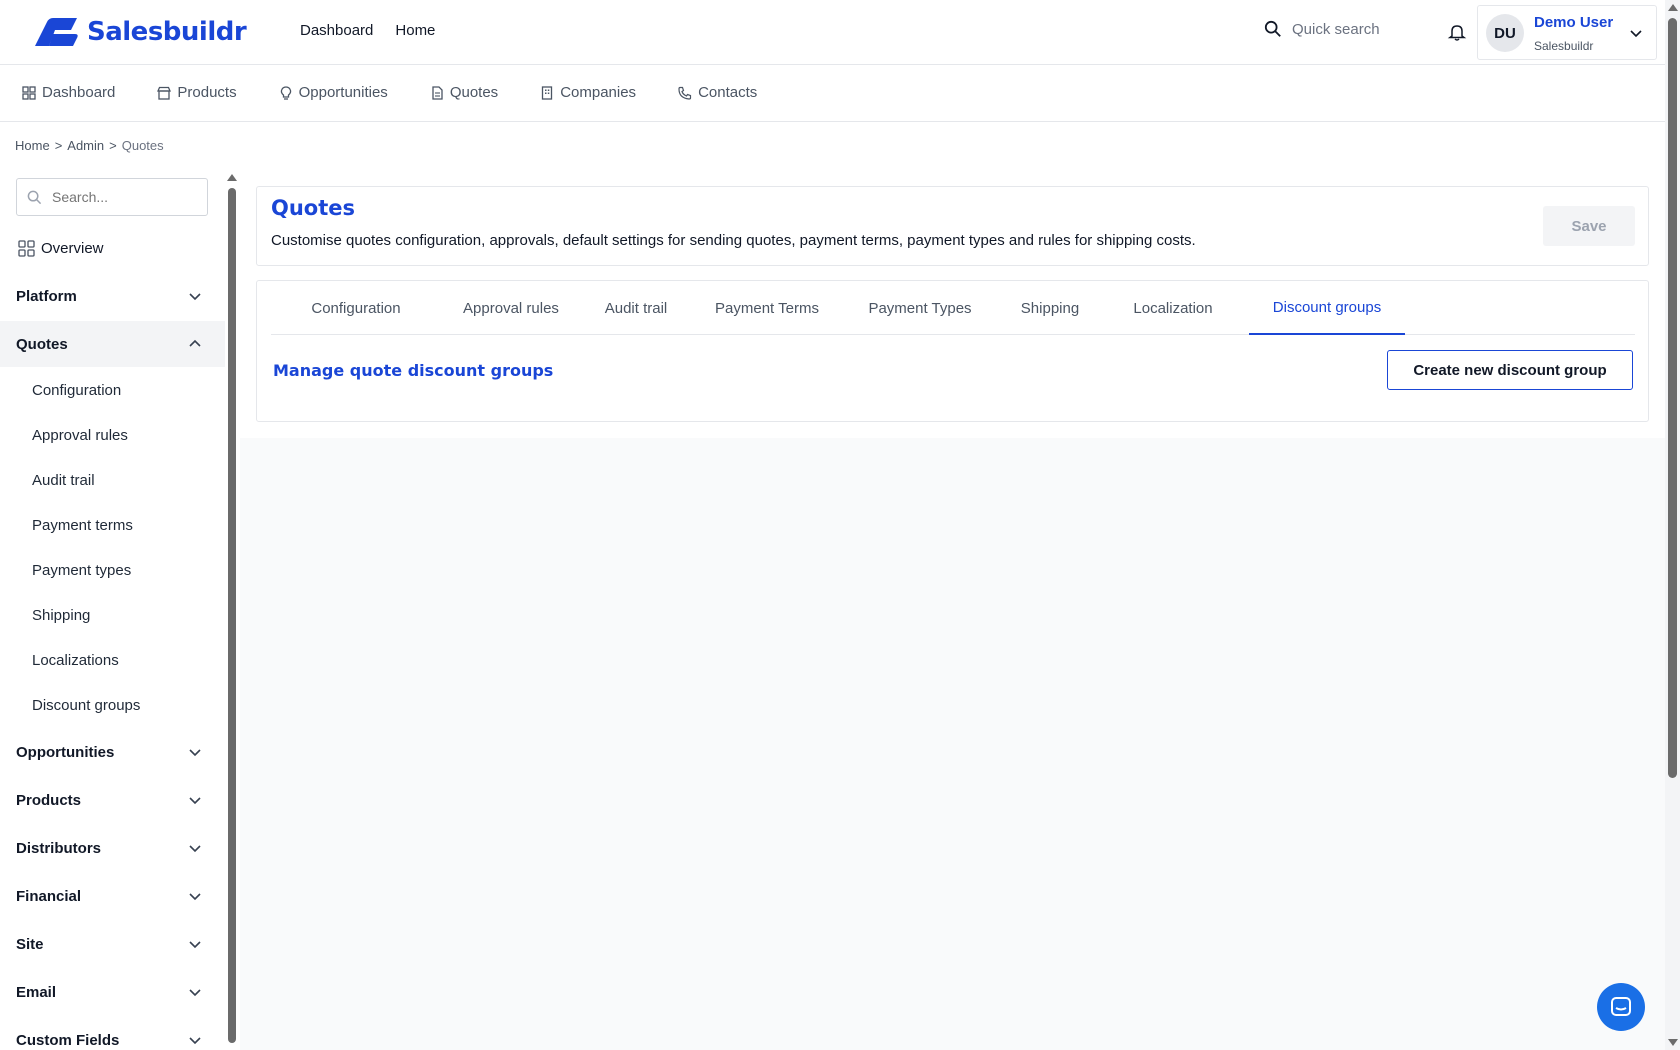 This screenshot has width=1680, height=1050. Describe the element at coordinates (112, 848) in the screenshot. I see `sidebar-section-distributors: Distributors` at that location.